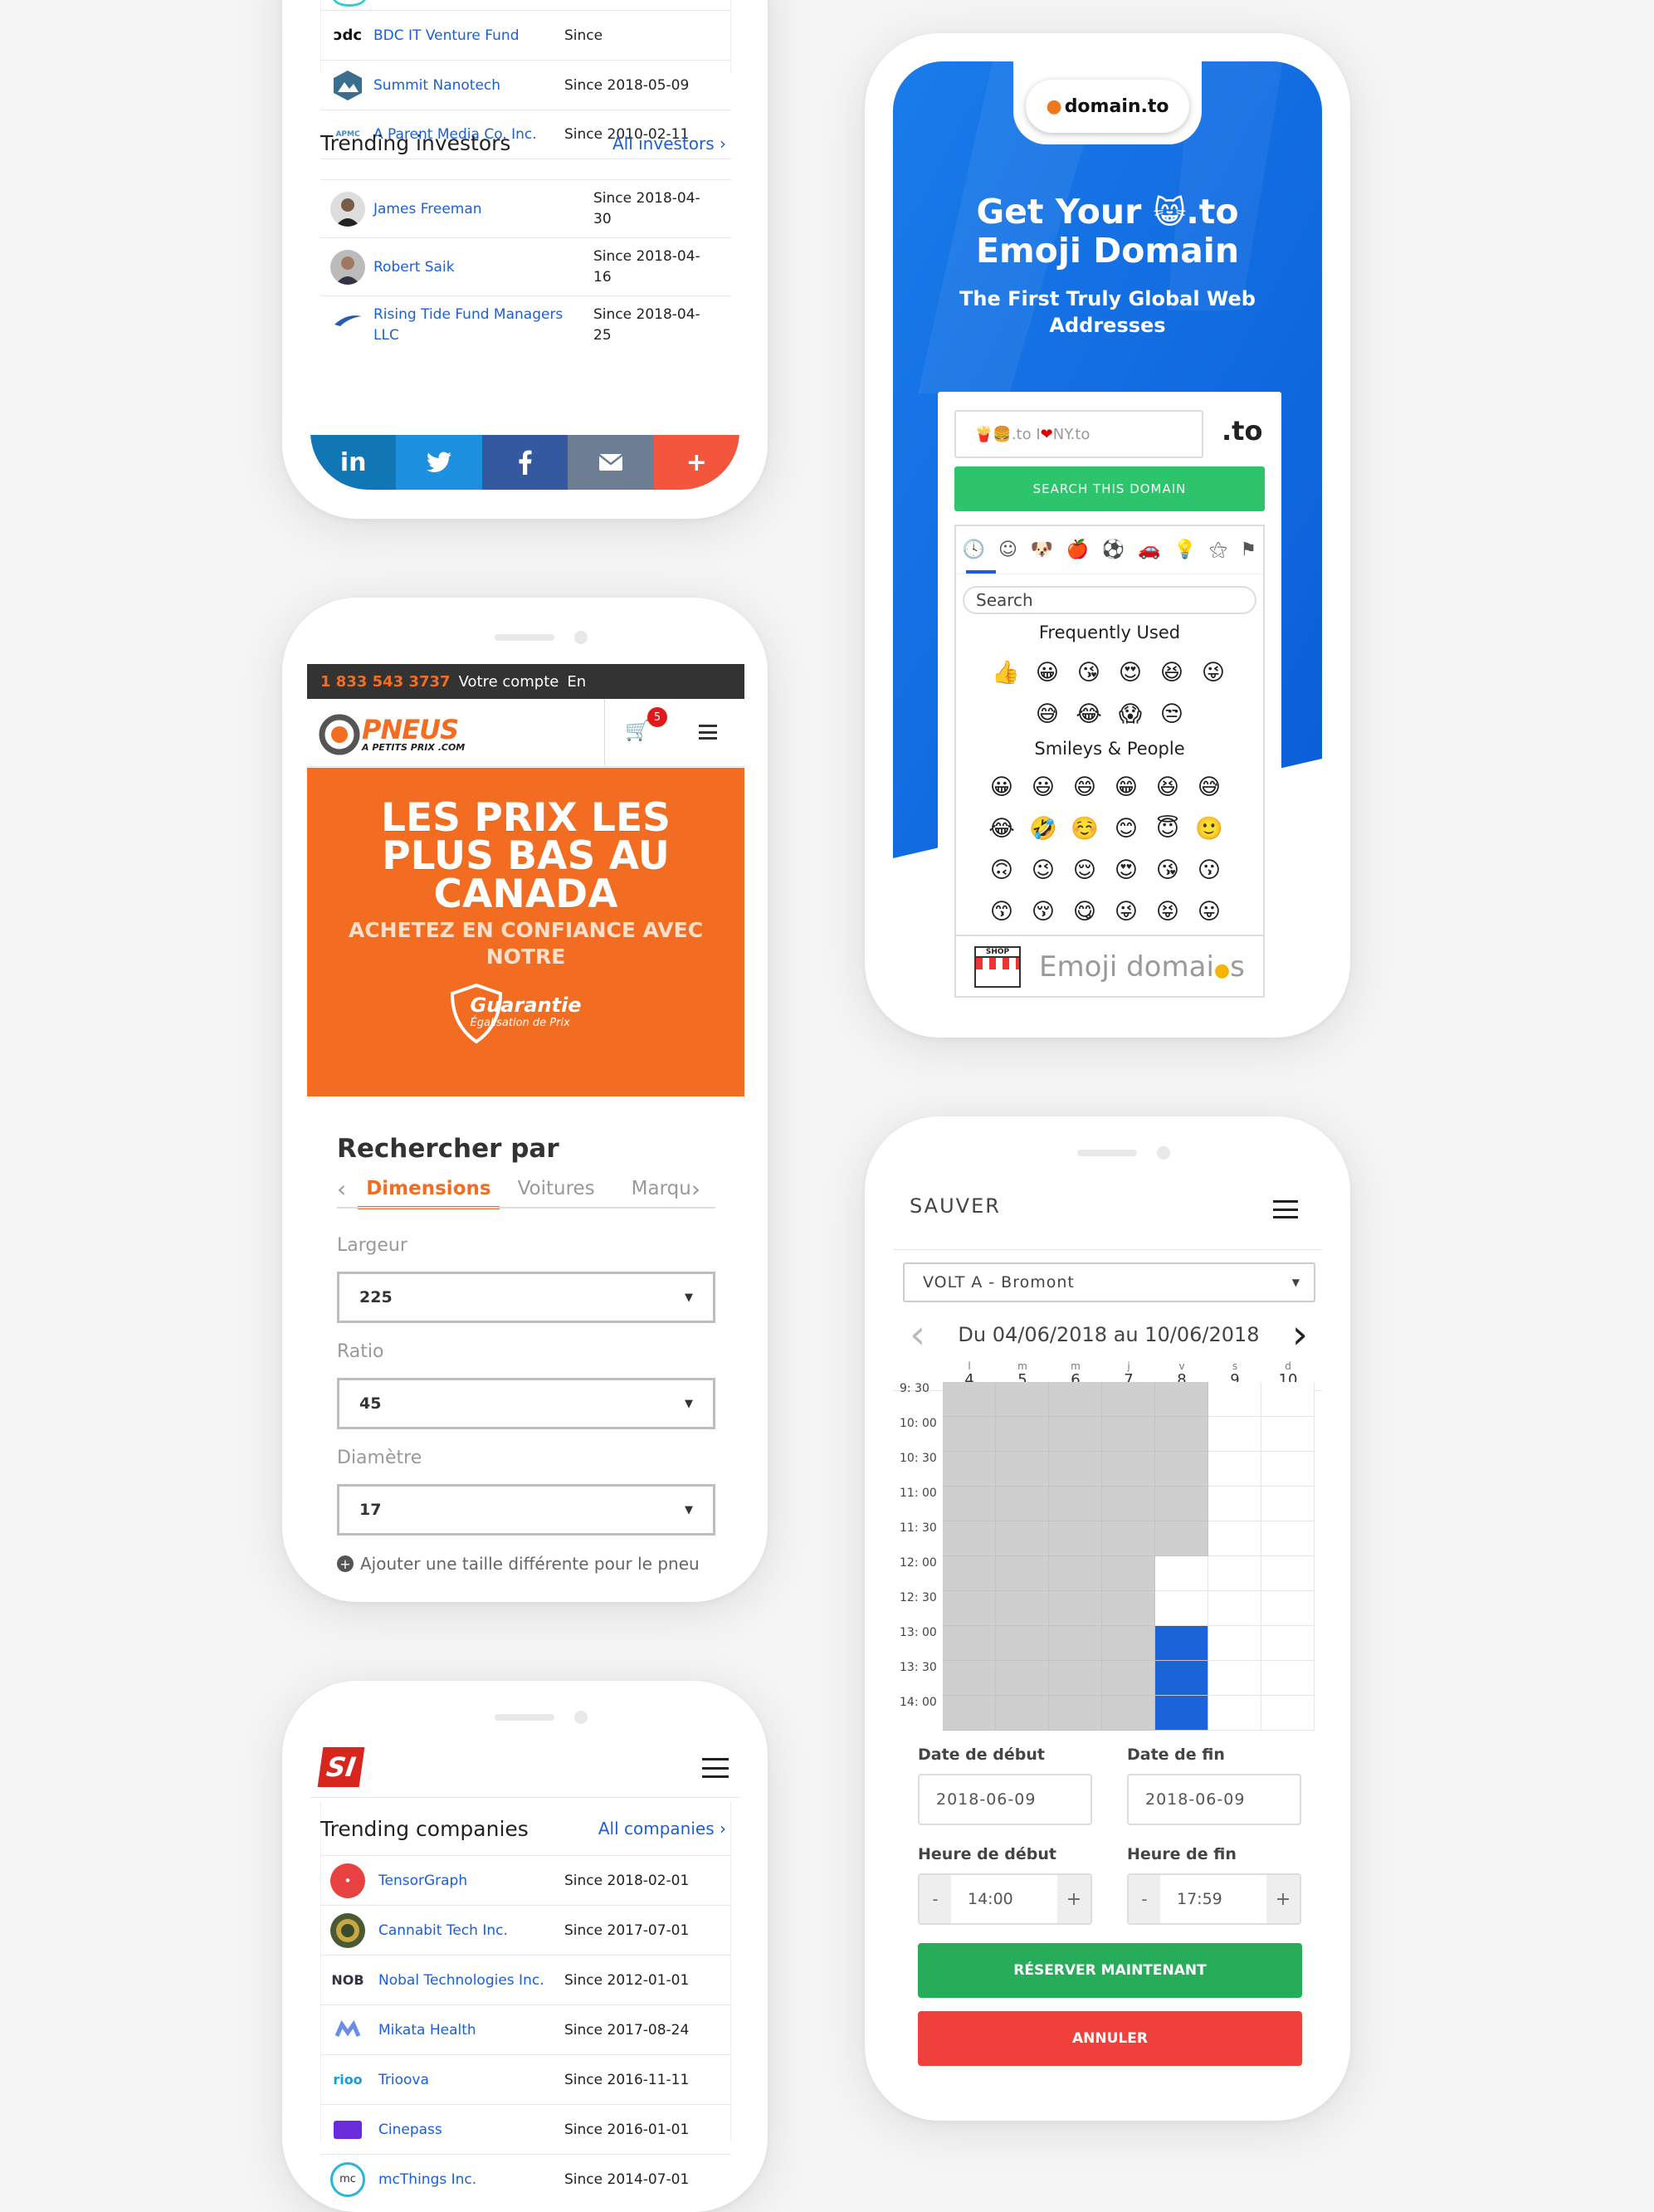  What do you see at coordinates (1004, 1899) in the screenshot?
I see `start-time-input: 14:00` at bounding box center [1004, 1899].